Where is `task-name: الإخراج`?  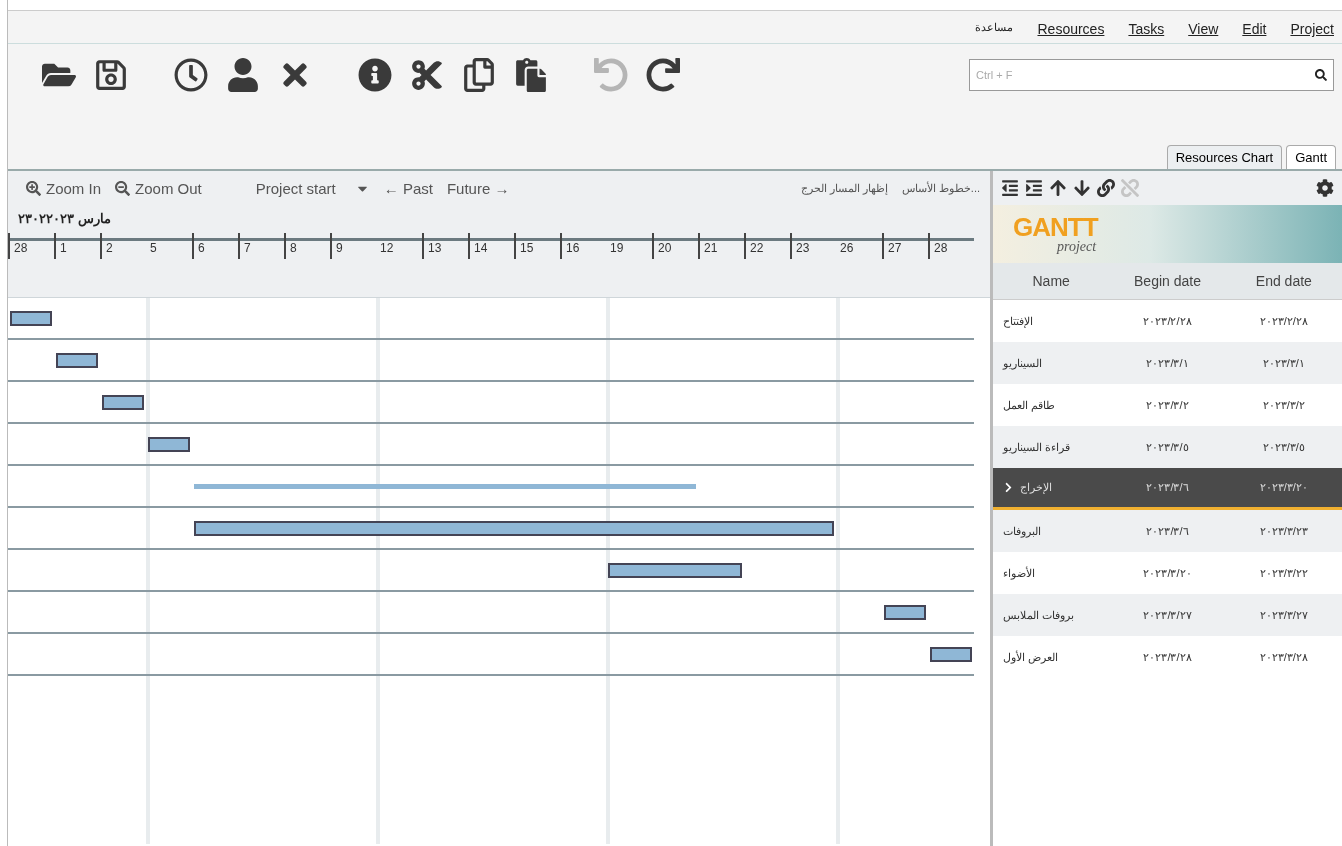 task-name: الإخراج is located at coordinates (1036, 487).